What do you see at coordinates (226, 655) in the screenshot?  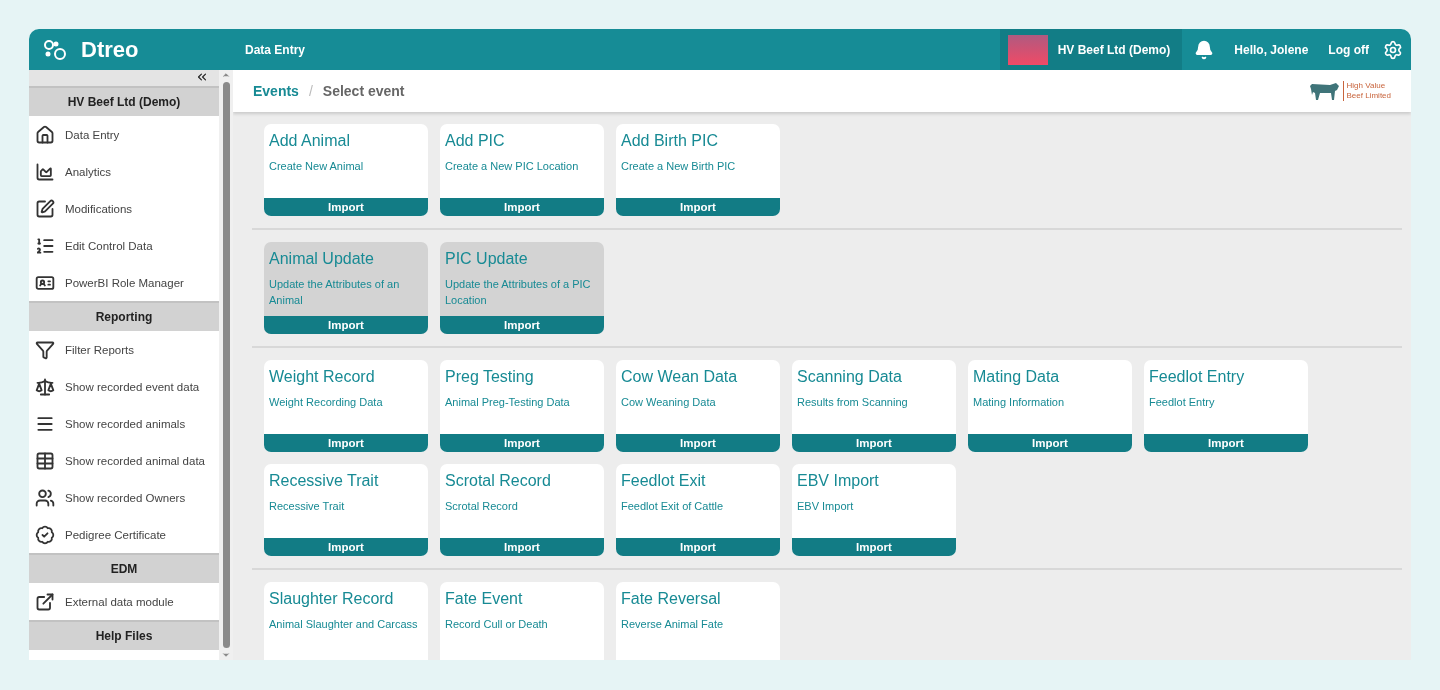 I see `scroll-down-icon` at bounding box center [226, 655].